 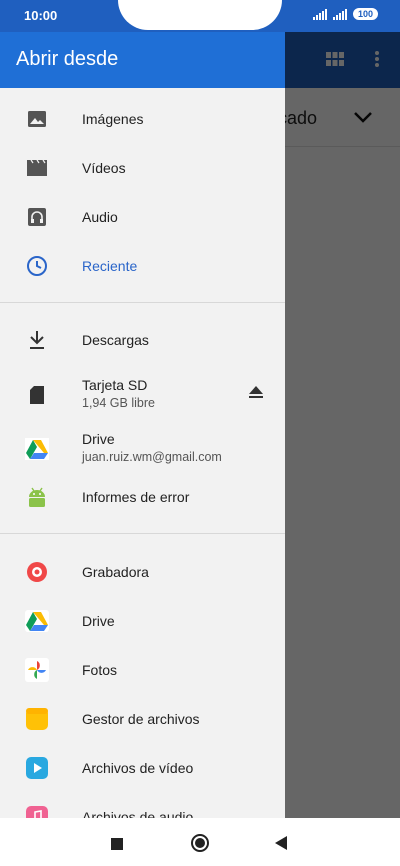 I want to click on drawer-item-sublabel: 1,94 GB libre, so click(x=118, y=403).